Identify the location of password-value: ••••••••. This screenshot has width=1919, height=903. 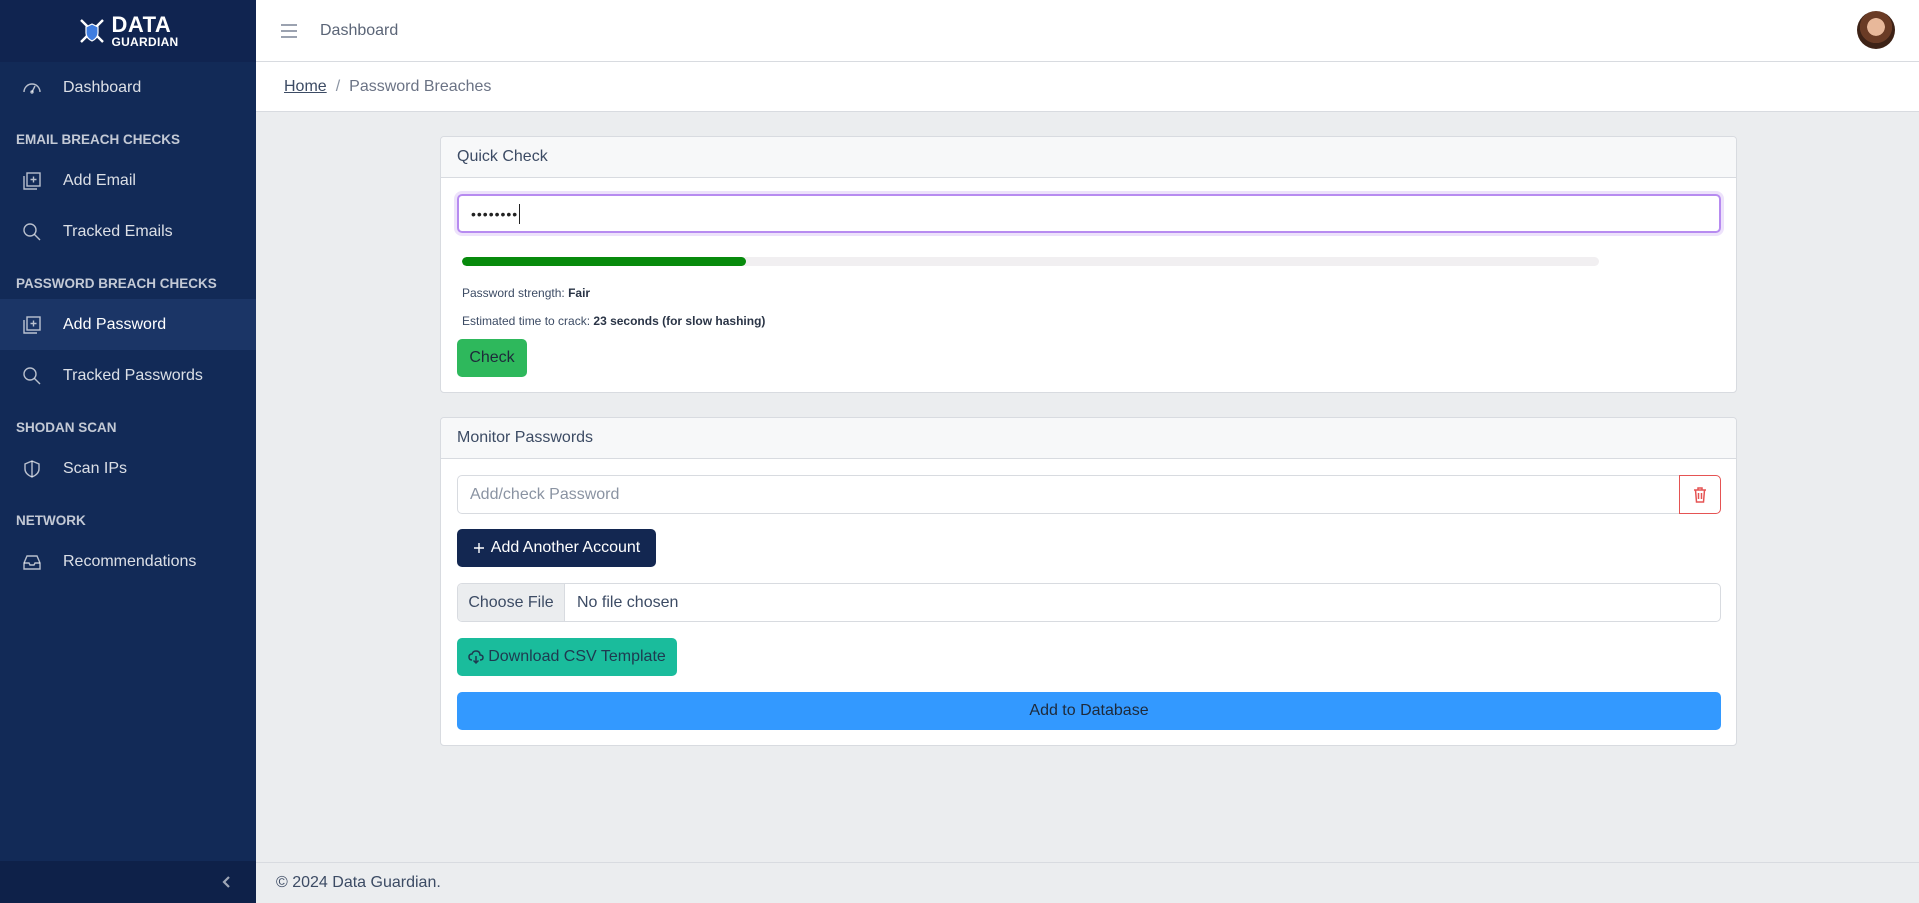
(495, 213).